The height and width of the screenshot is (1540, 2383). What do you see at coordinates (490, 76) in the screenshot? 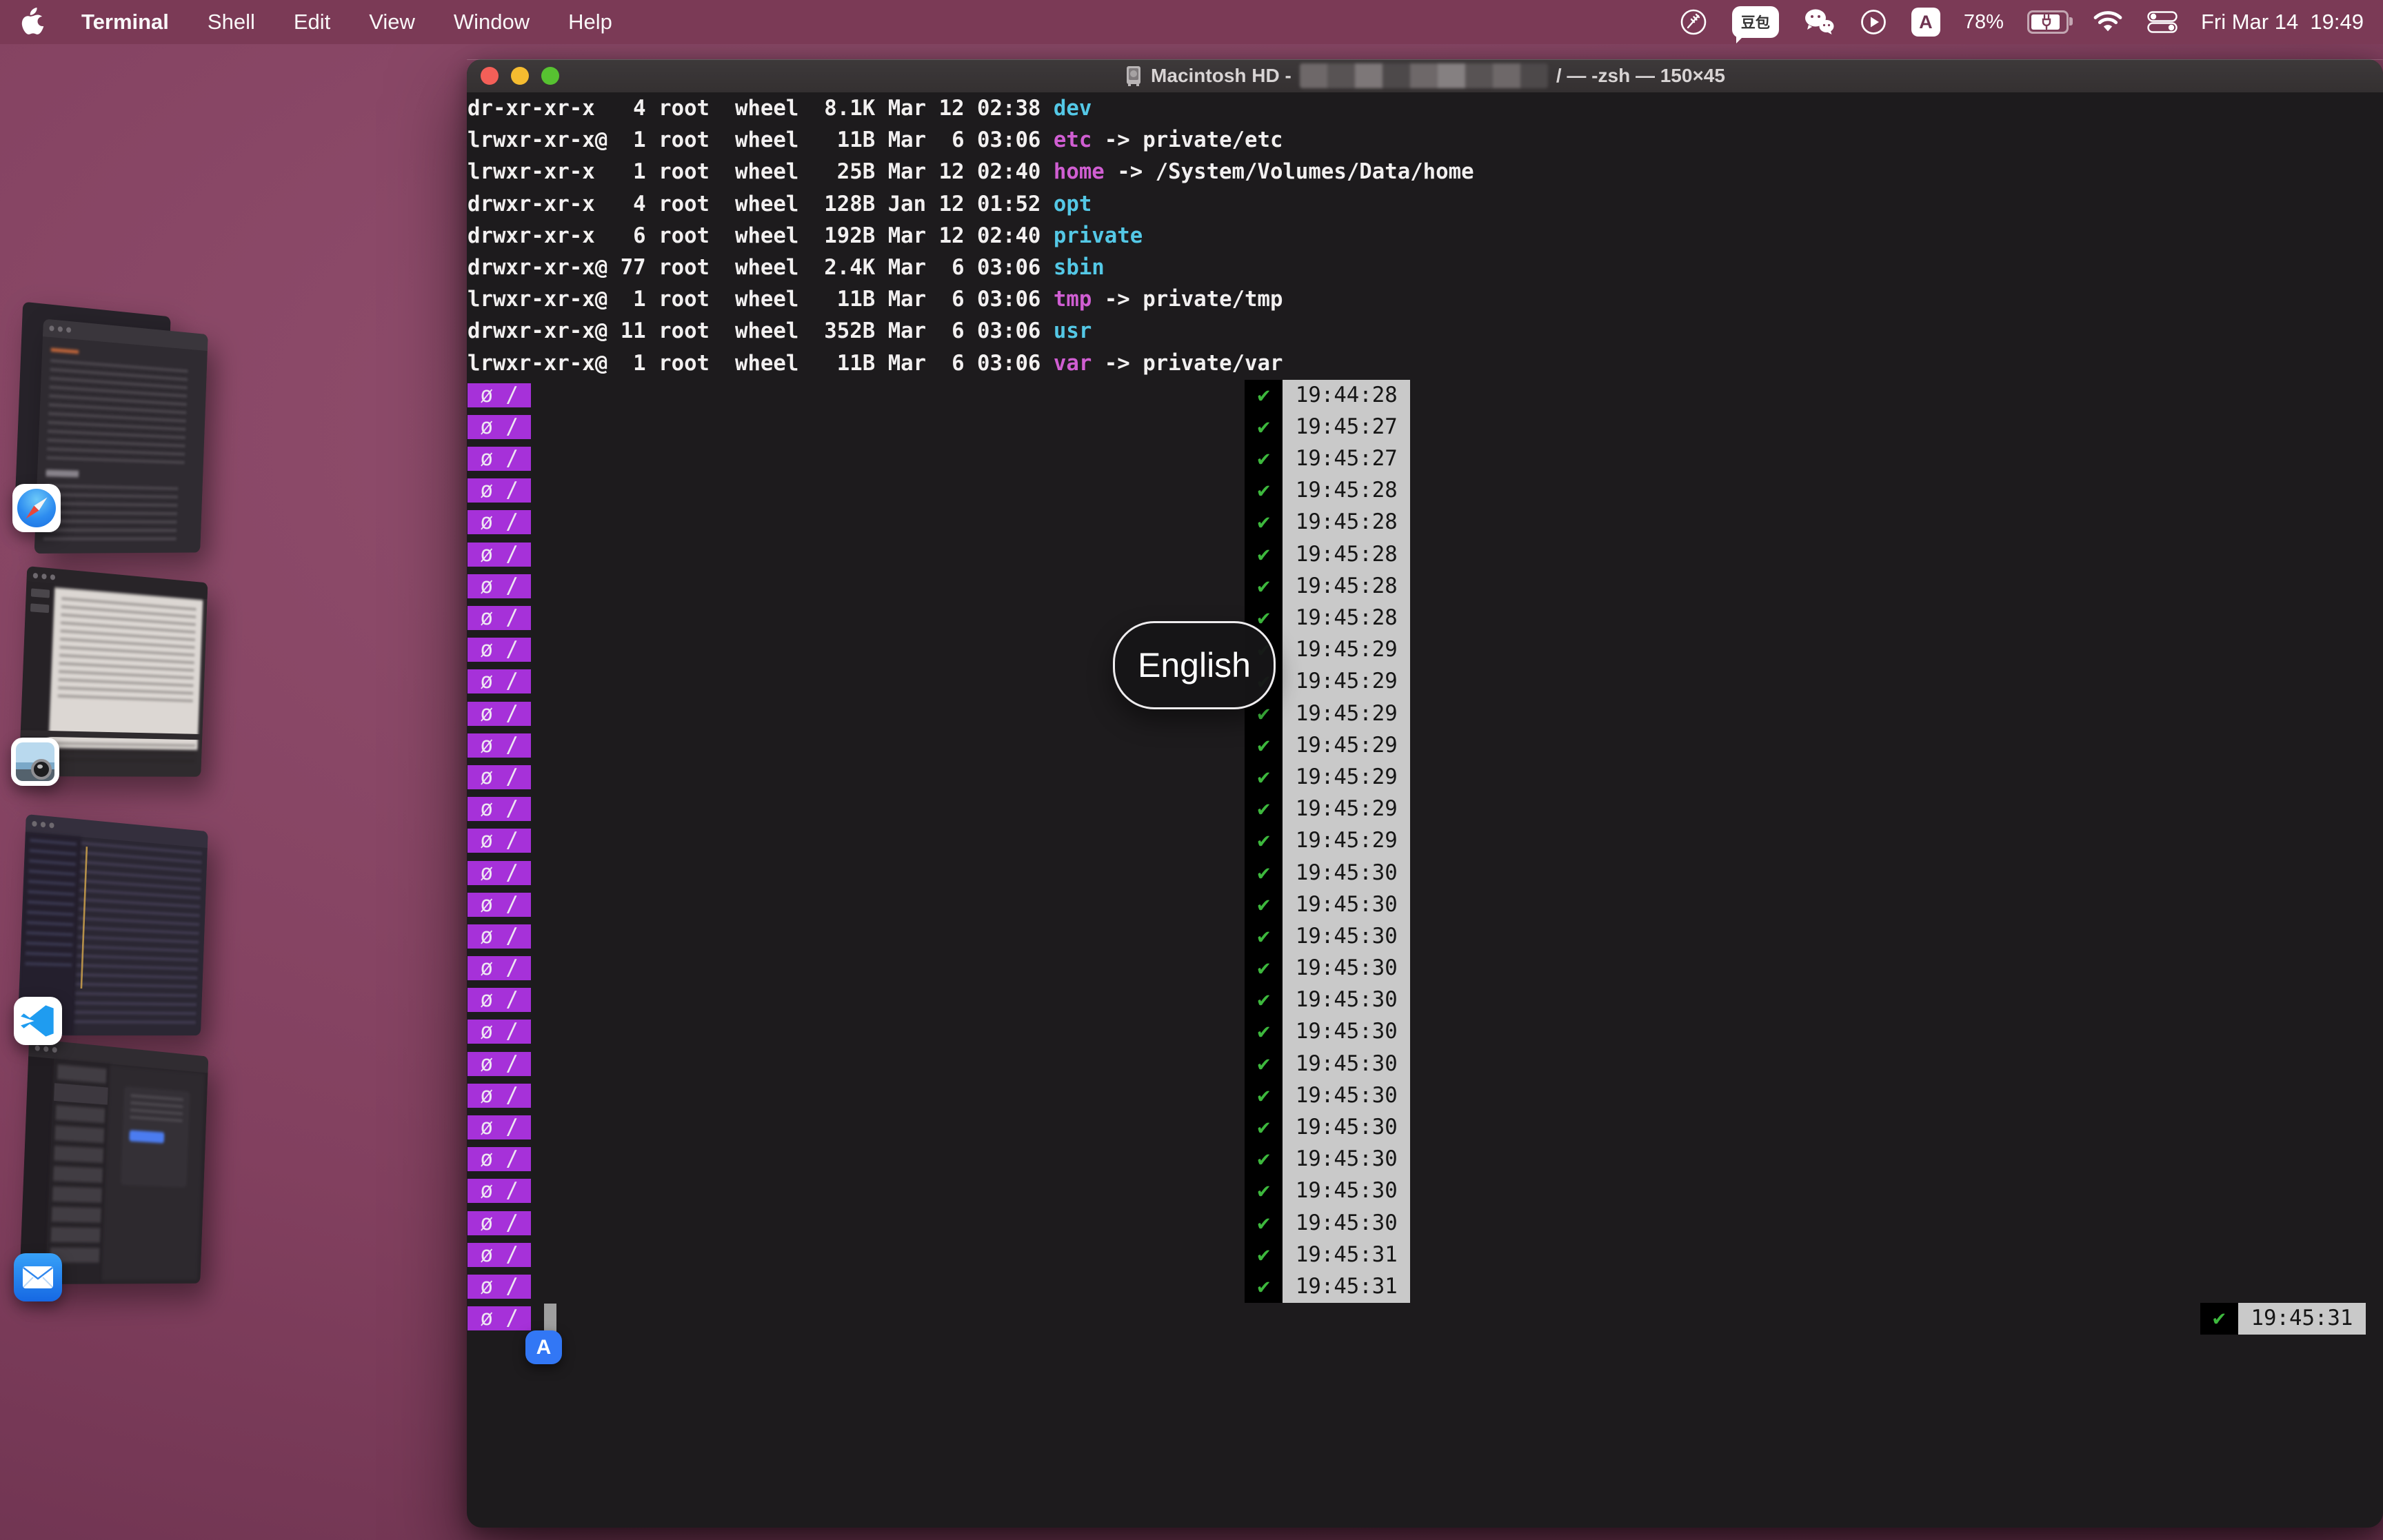
I see `close-button` at bounding box center [490, 76].